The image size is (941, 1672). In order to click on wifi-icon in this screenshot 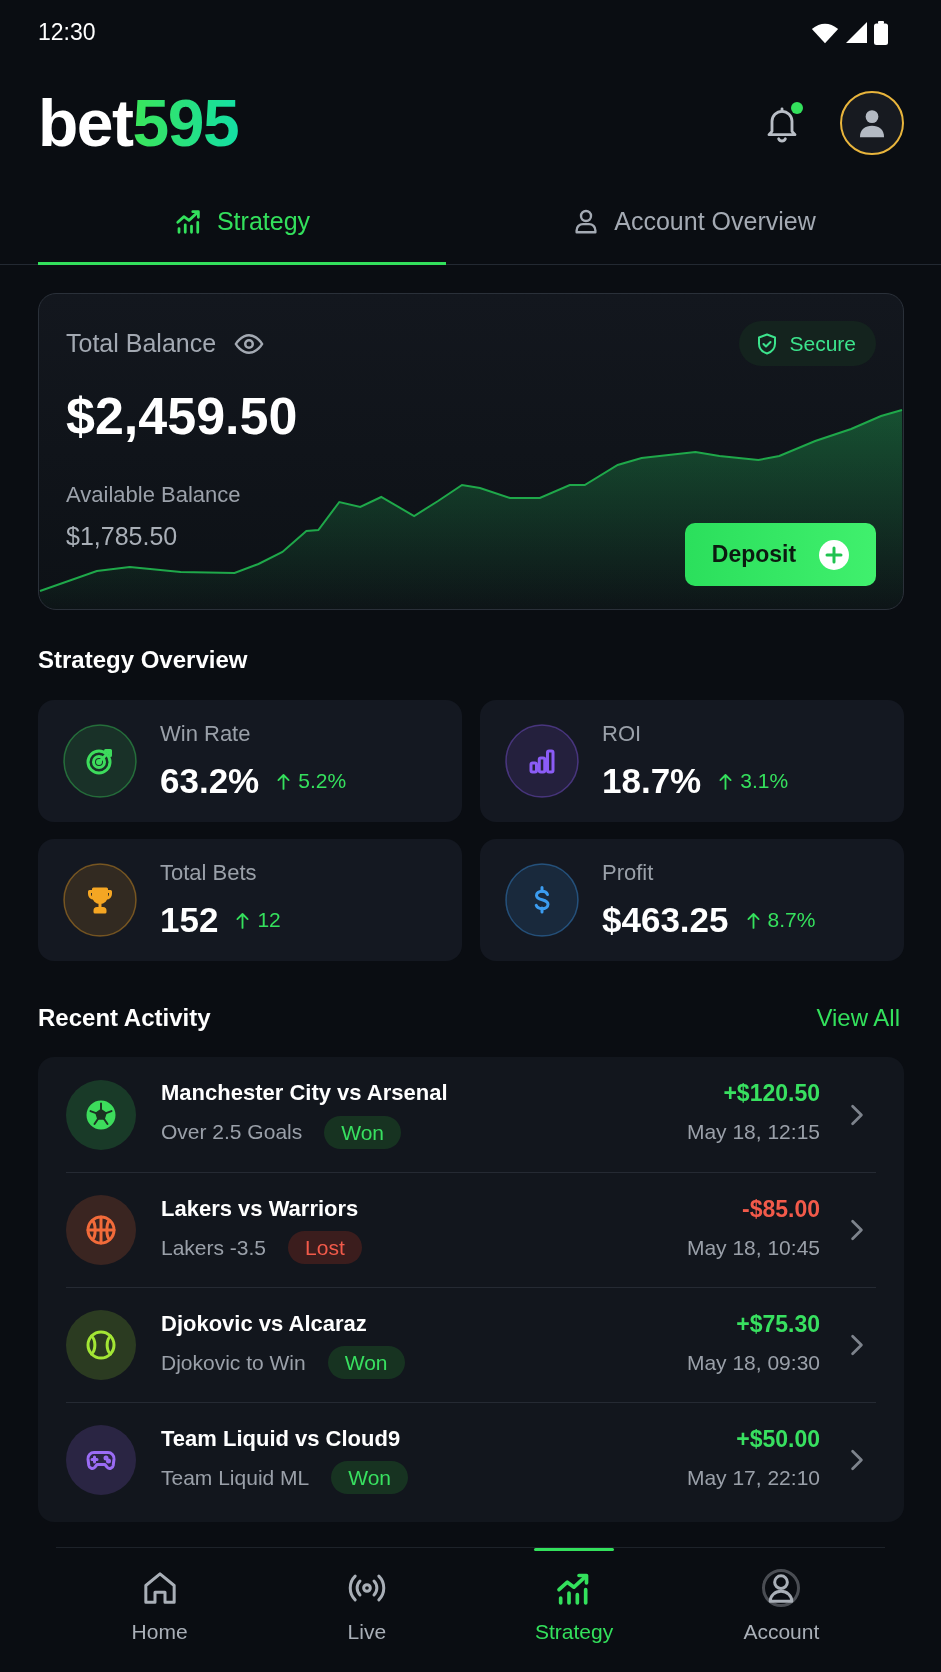, I will do `click(825, 32)`.